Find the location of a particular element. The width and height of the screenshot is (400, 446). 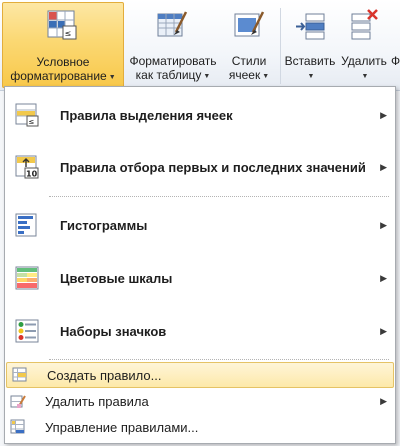

format-as-table-label: Форматировать как таблицу ▼ is located at coordinates (173, 68).